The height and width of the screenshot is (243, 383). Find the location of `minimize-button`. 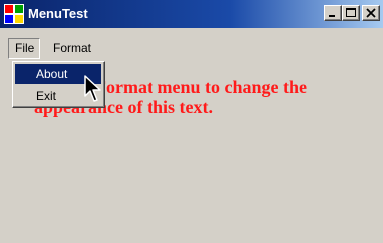

minimize-button is located at coordinates (333, 13).